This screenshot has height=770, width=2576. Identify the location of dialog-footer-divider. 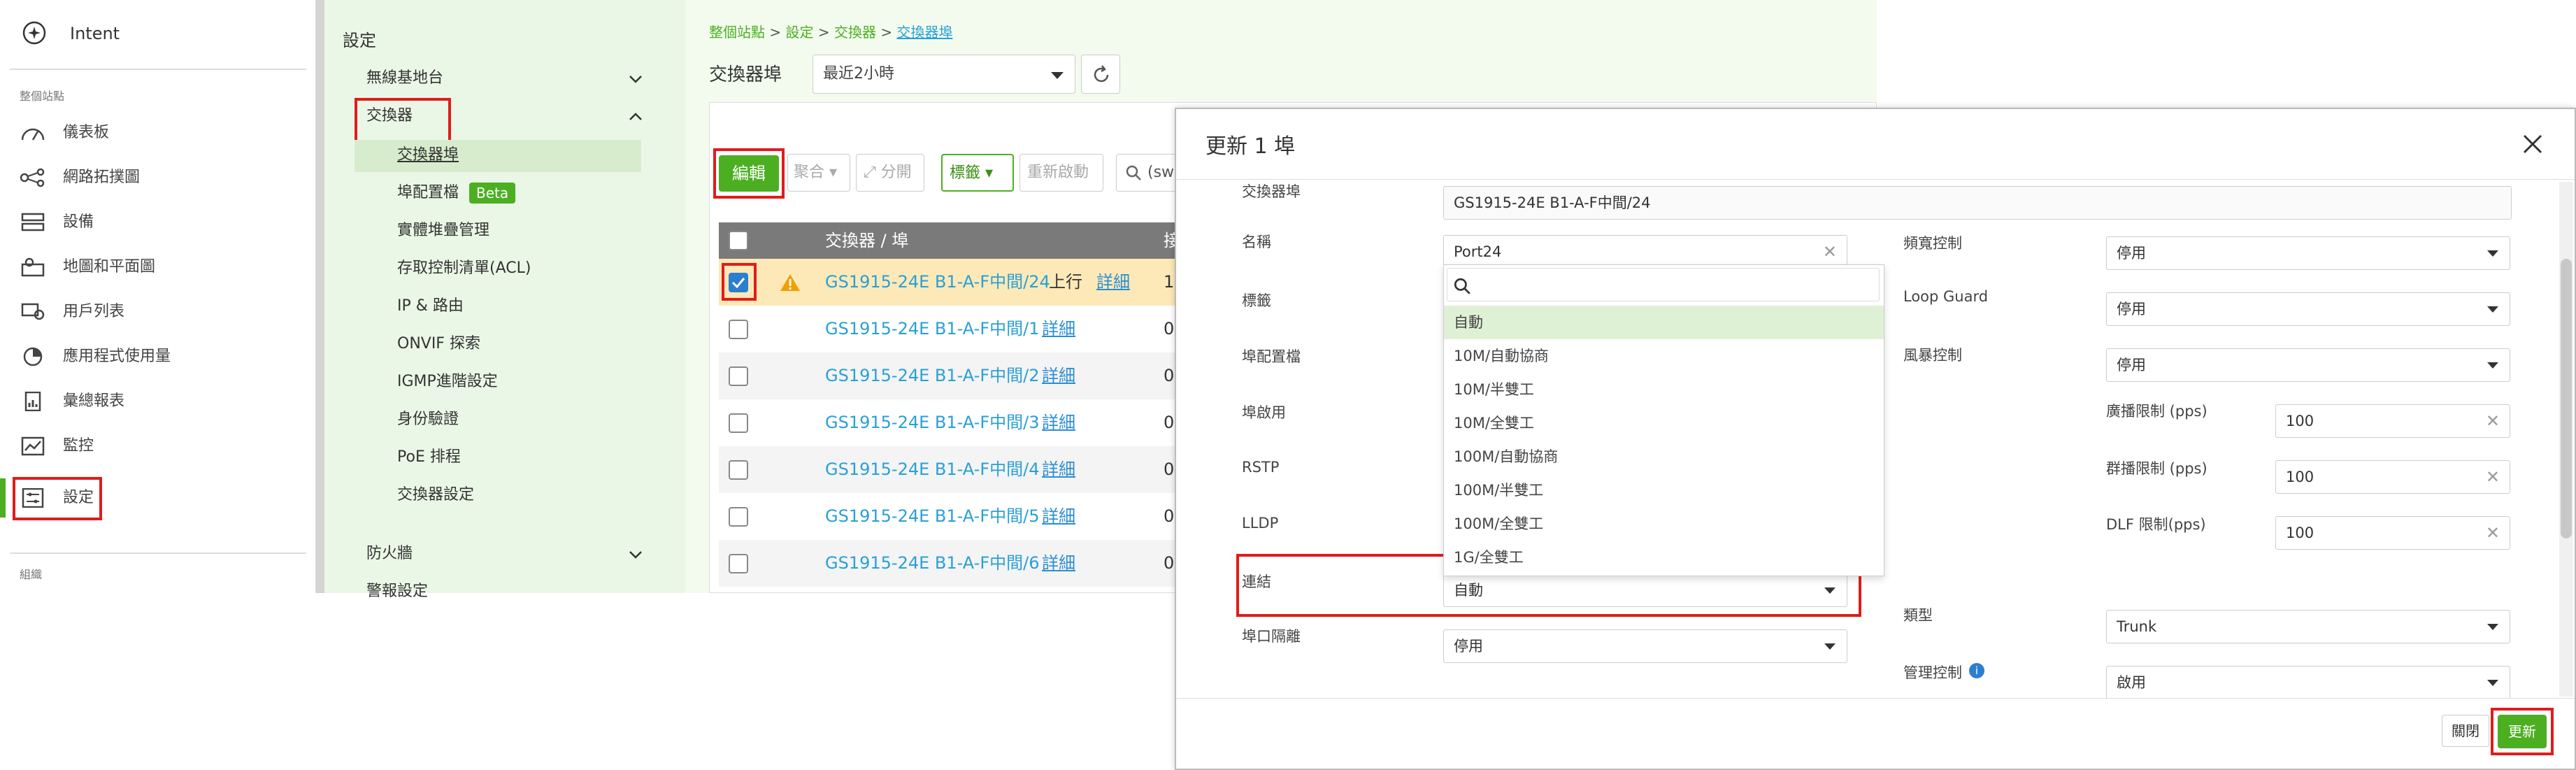
(1875, 698).